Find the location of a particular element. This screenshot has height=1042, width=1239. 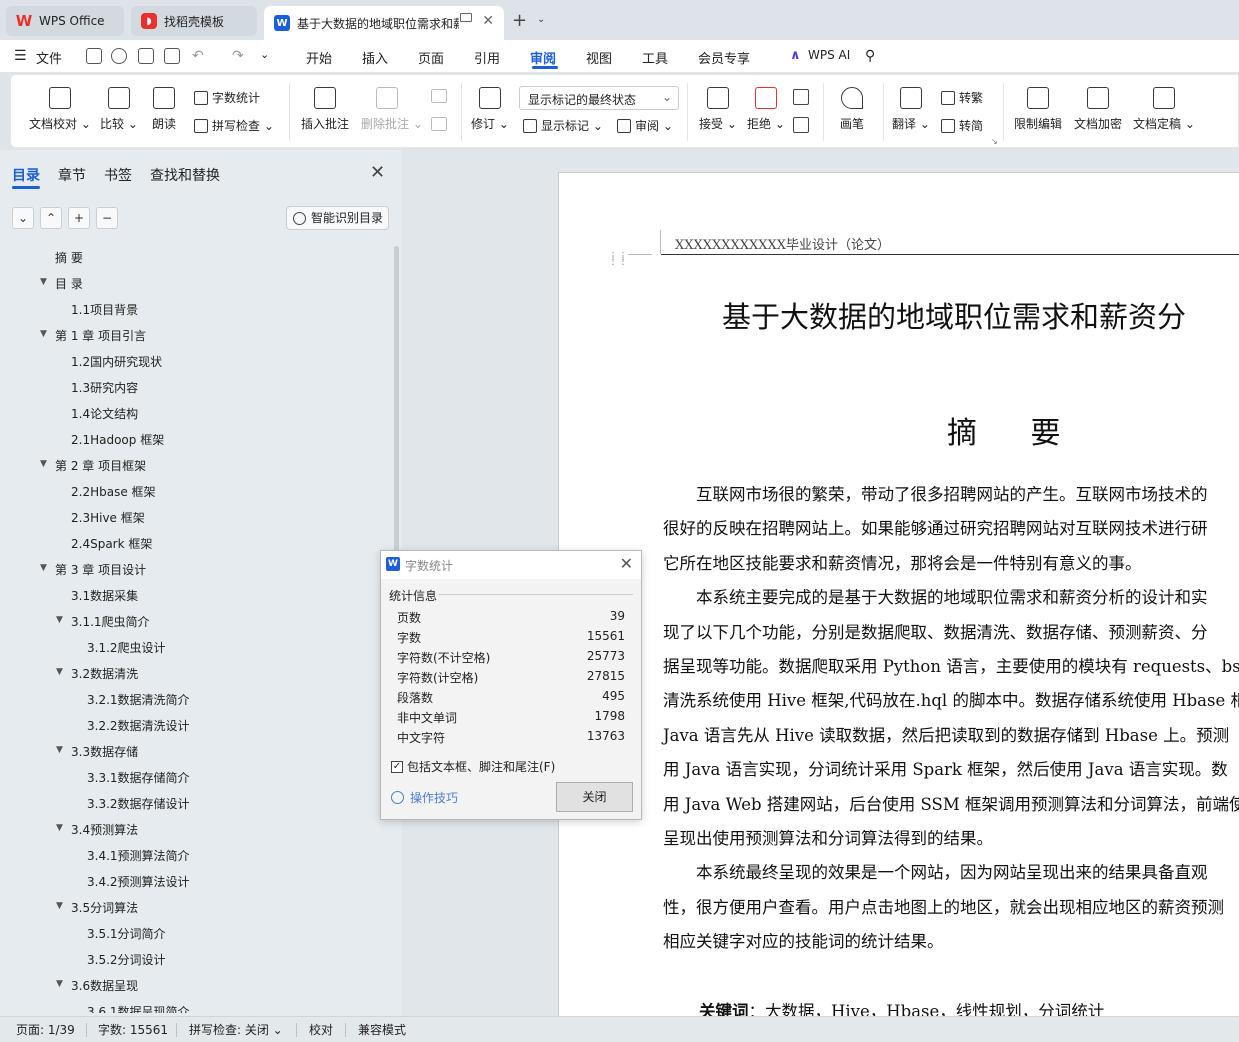

toc-item: 3.5.1分词简介 is located at coordinates (126, 933).